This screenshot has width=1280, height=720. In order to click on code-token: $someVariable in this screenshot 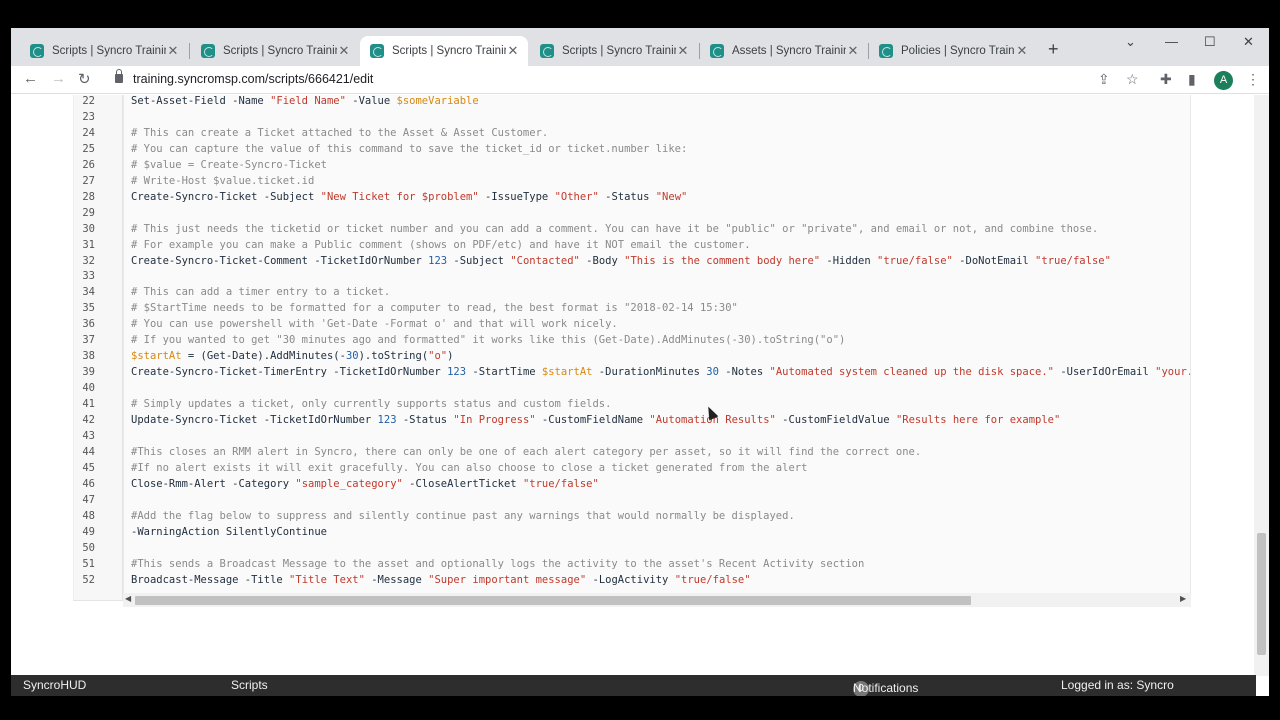, I will do `click(437, 101)`.